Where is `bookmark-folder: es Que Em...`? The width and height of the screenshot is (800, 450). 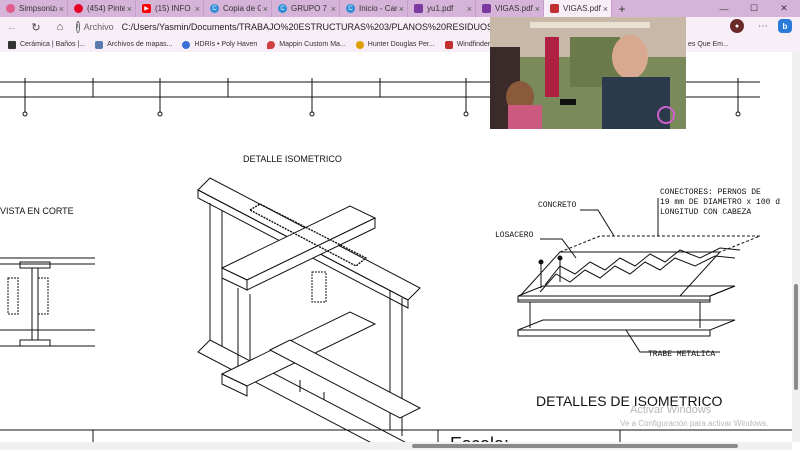 bookmark-folder: es Que Em... is located at coordinates (708, 44).